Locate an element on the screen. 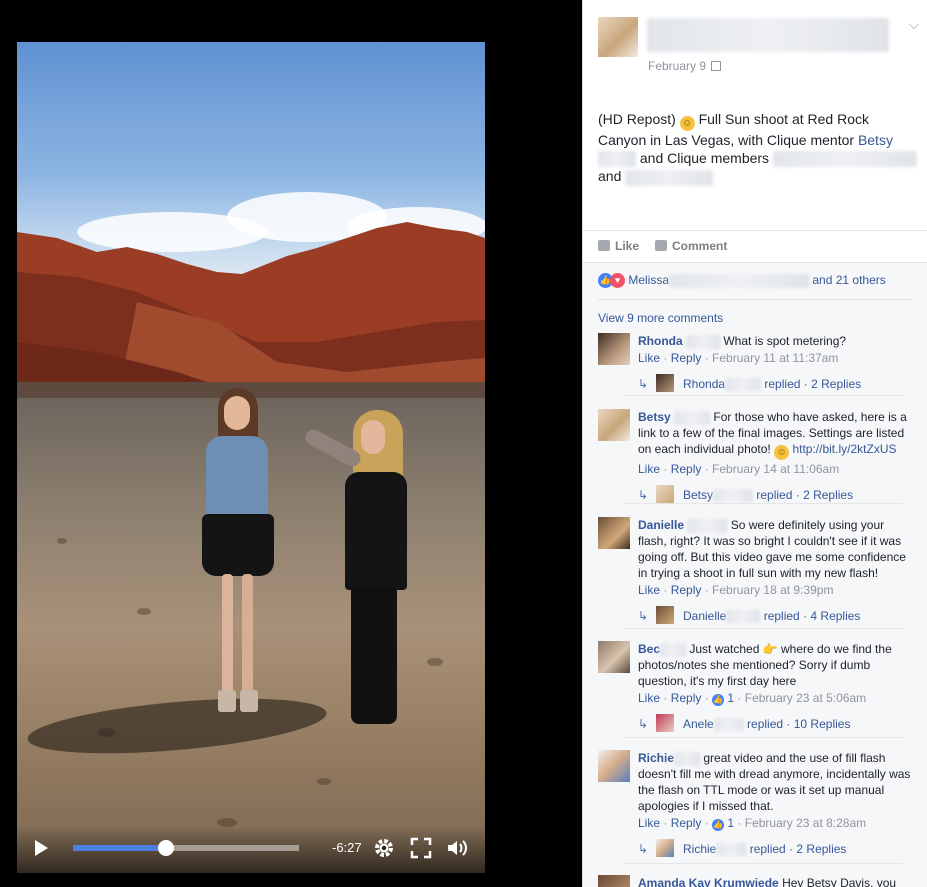  post-actions: Like Comment is located at coordinates (755, 245).